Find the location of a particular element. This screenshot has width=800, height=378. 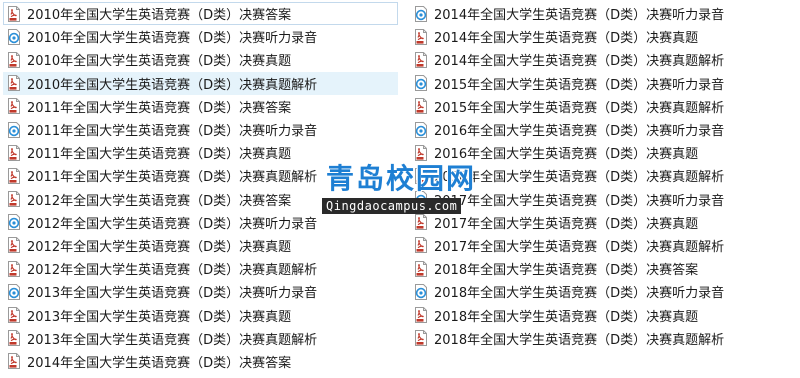

file-item: 2013年全国大学生英语竞赛（D类）决赛真题 is located at coordinates (200, 314).